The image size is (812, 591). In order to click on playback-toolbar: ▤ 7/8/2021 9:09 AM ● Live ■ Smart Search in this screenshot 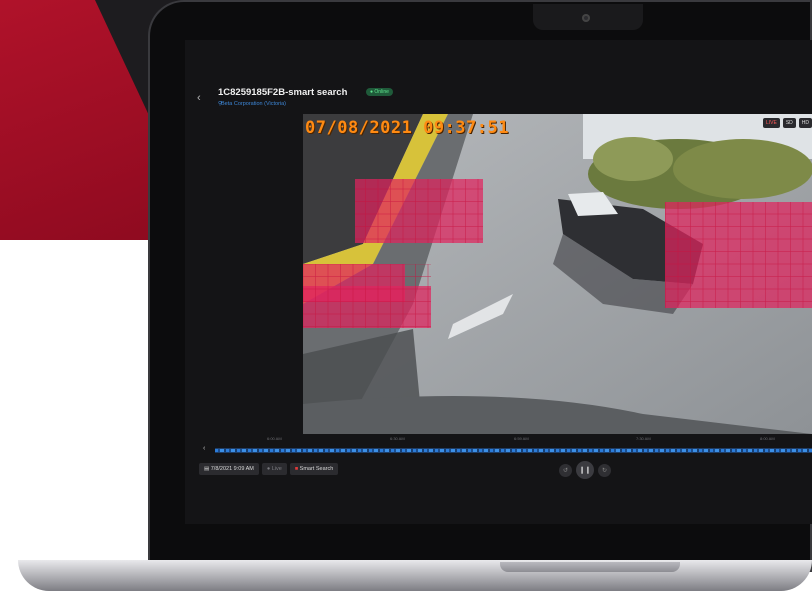, I will do `click(269, 469)`.